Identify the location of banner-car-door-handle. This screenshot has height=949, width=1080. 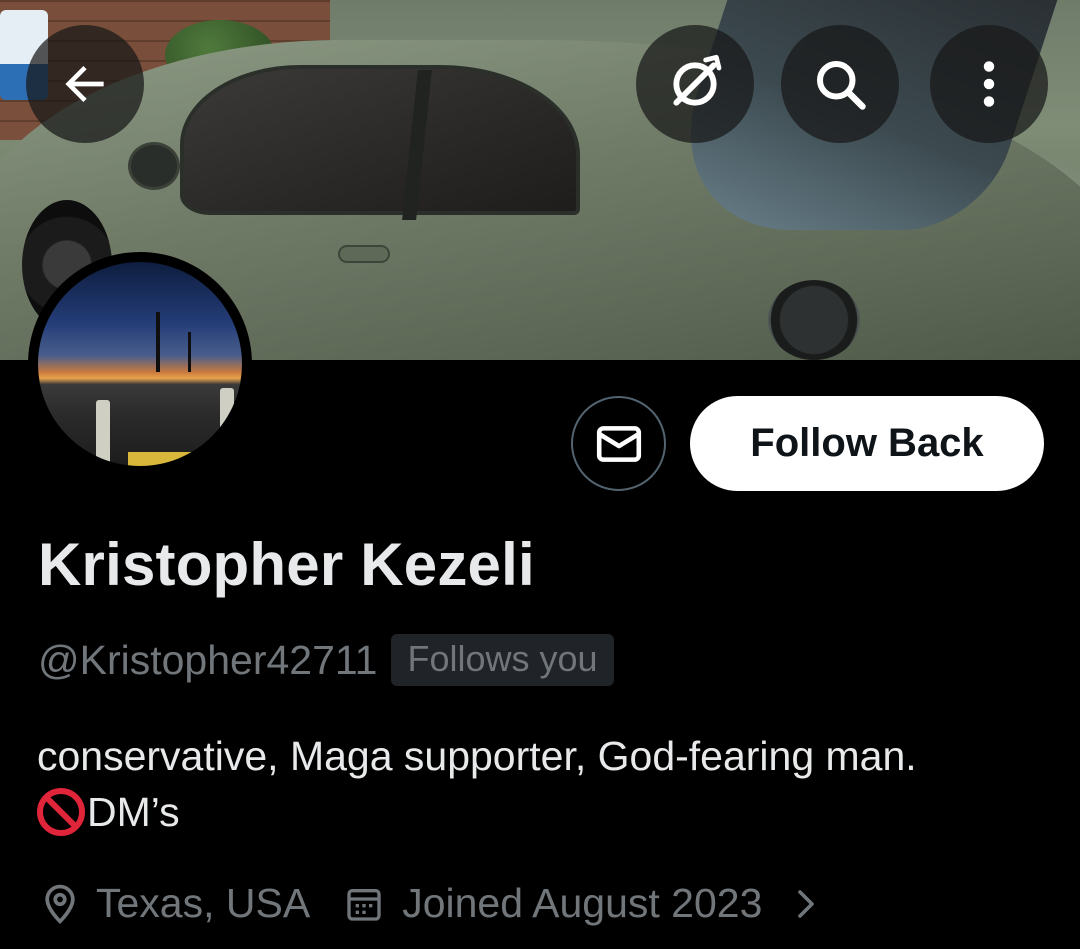
(364, 254).